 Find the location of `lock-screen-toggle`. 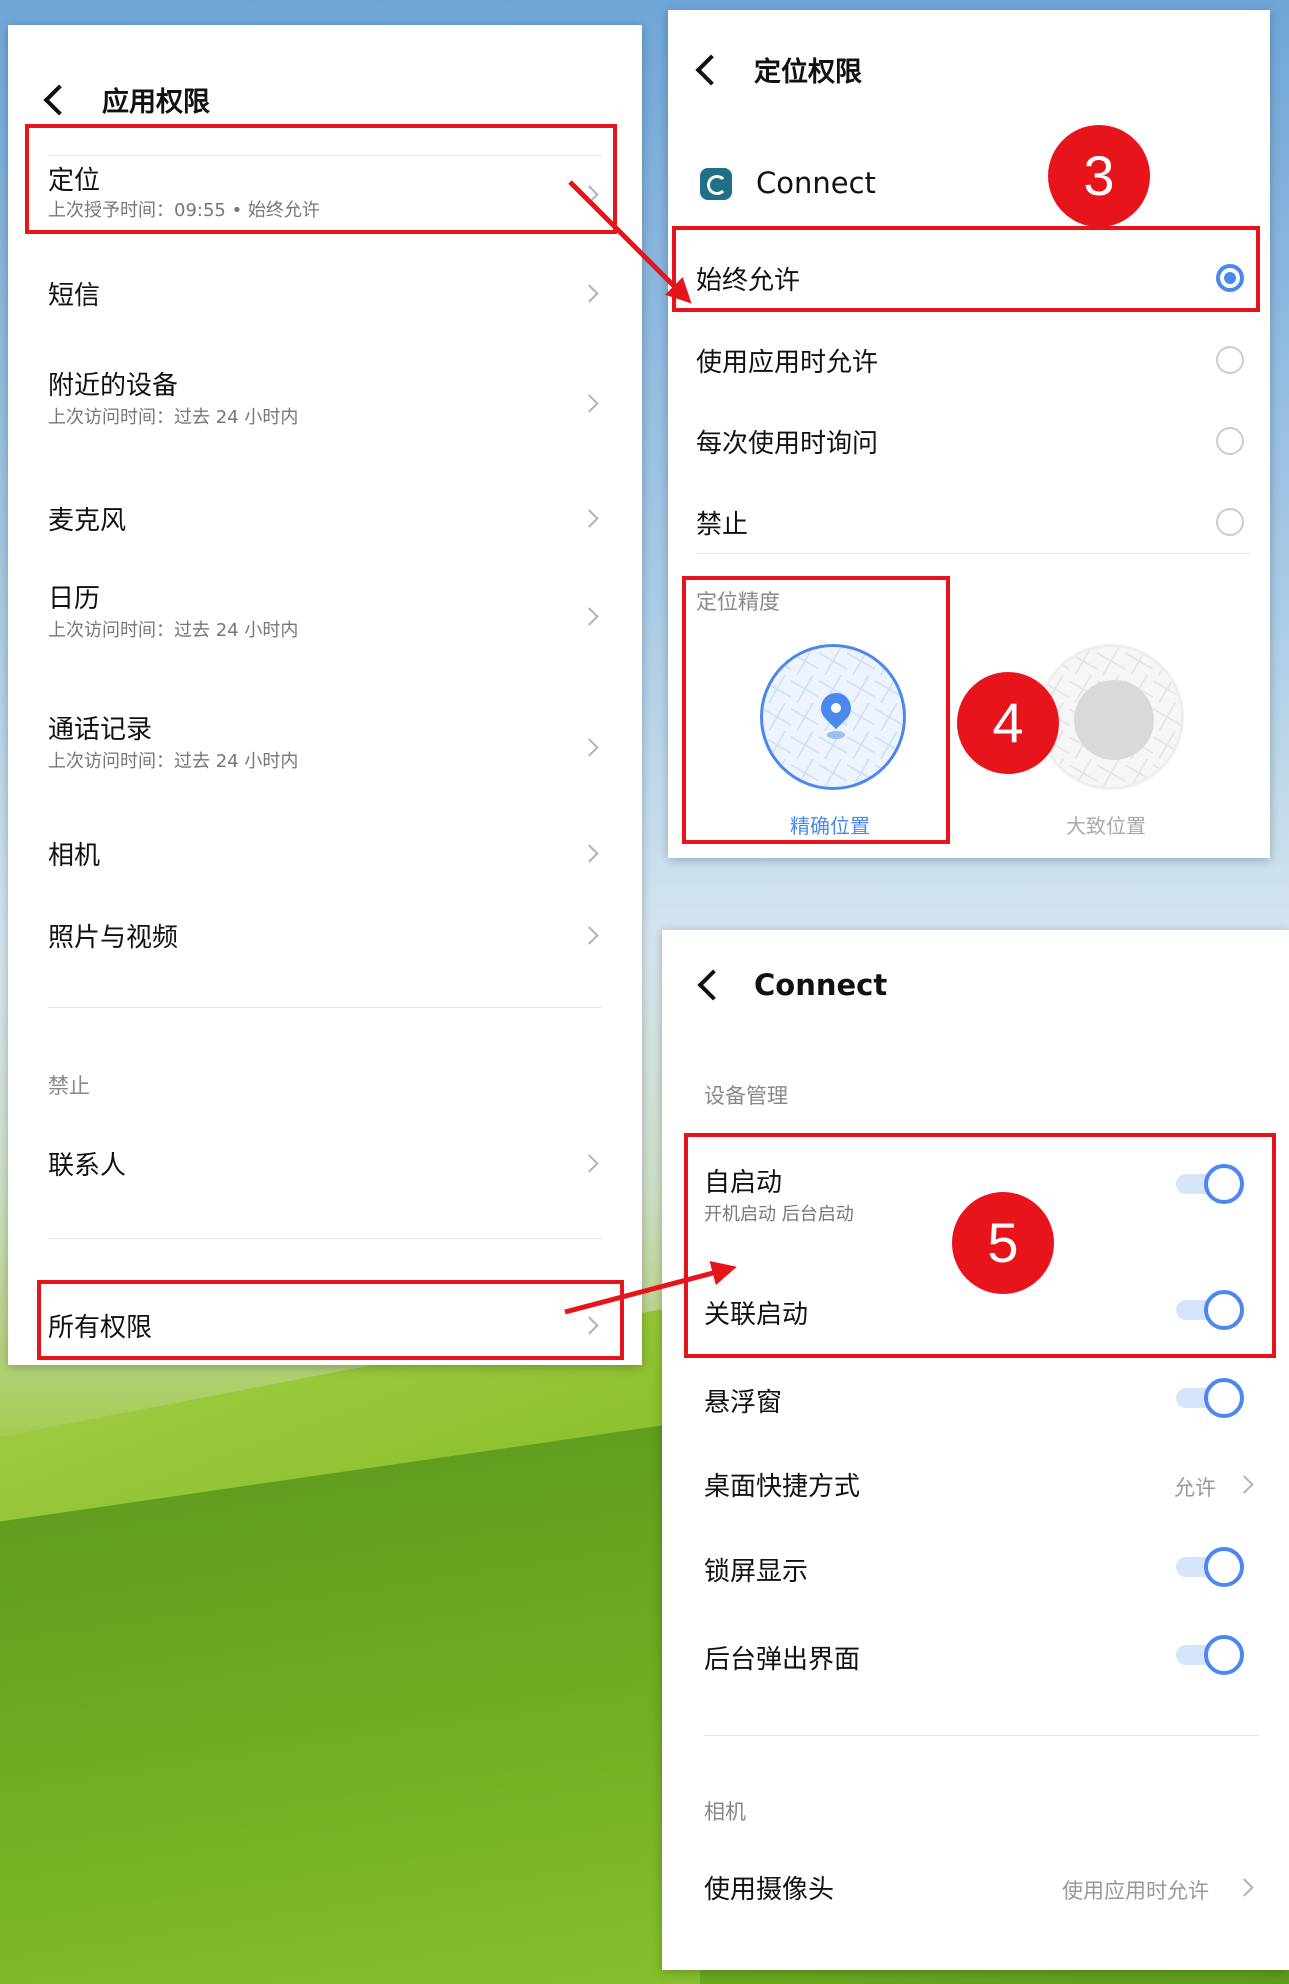

lock-screen-toggle is located at coordinates (1210, 1567).